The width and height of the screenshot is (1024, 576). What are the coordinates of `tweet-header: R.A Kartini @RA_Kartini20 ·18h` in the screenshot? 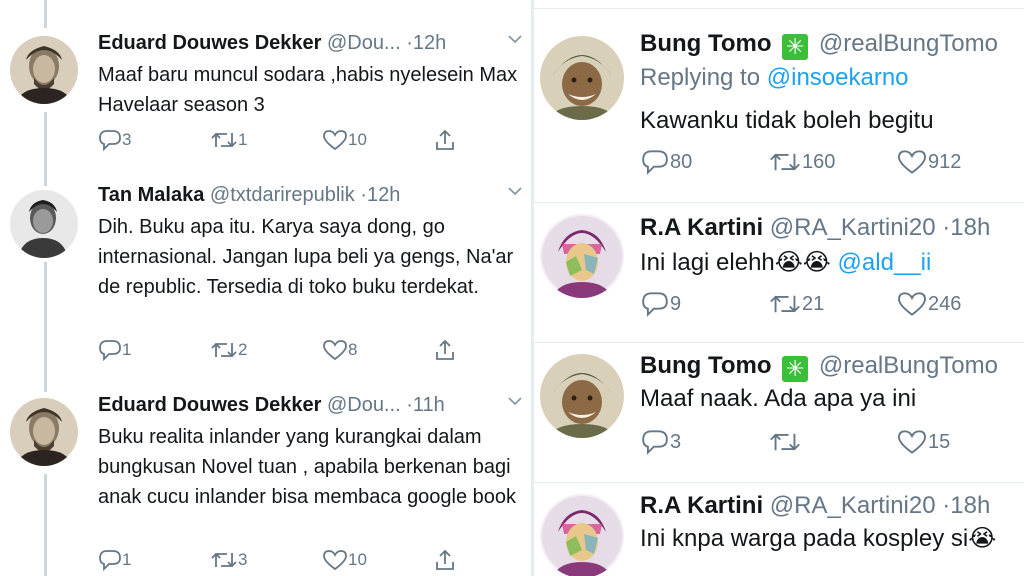 It's located at (815, 228).